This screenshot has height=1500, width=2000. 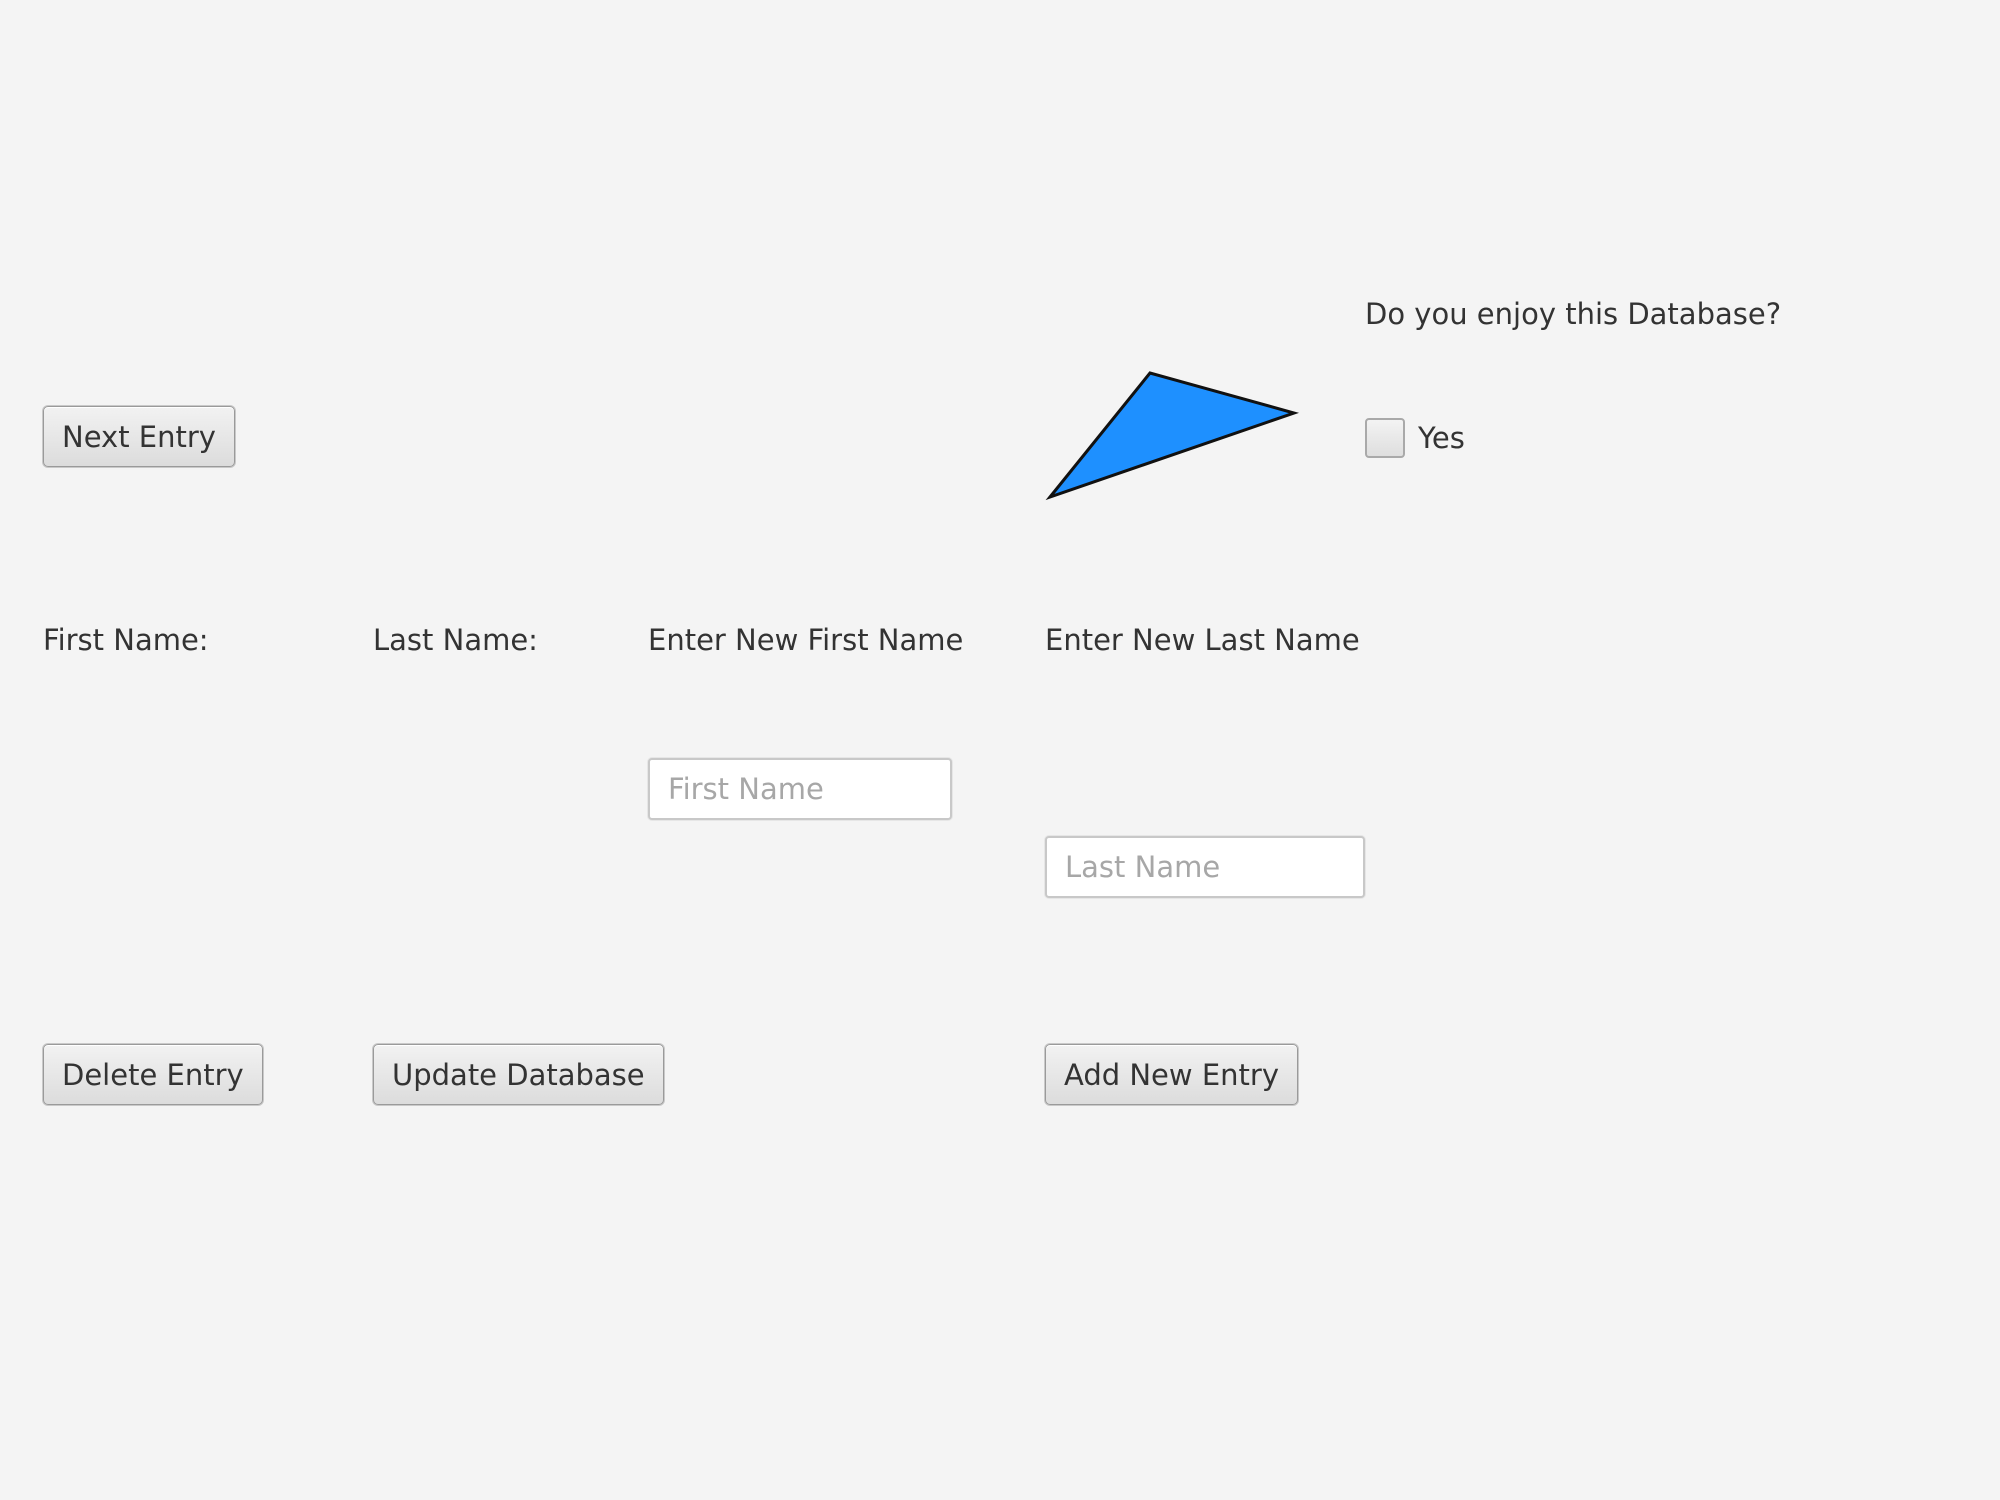 I want to click on new-first-name-label: Enter New First Name, so click(x=806, y=640).